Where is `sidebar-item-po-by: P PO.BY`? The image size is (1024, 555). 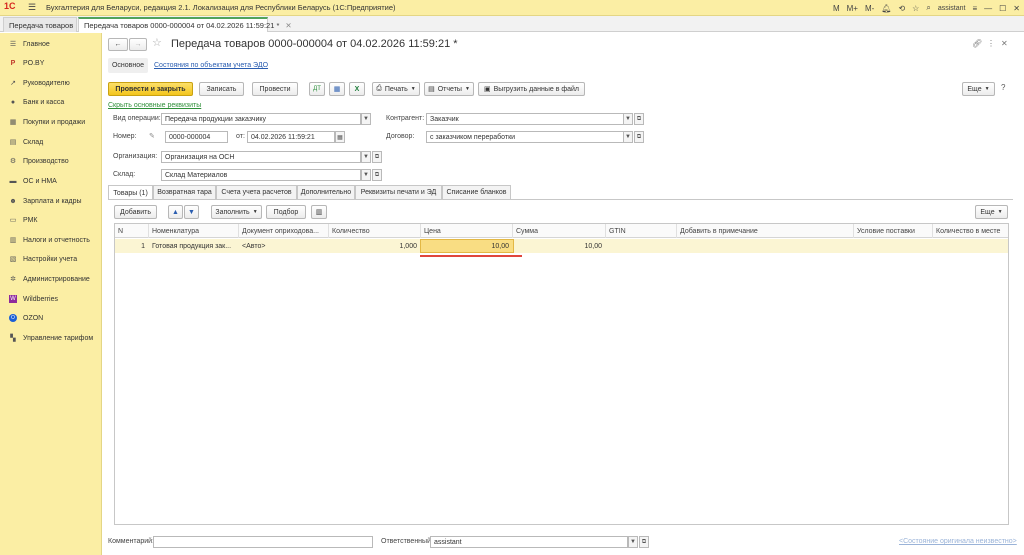 sidebar-item-po-by: P PO.BY is located at coordinates (51, 63).